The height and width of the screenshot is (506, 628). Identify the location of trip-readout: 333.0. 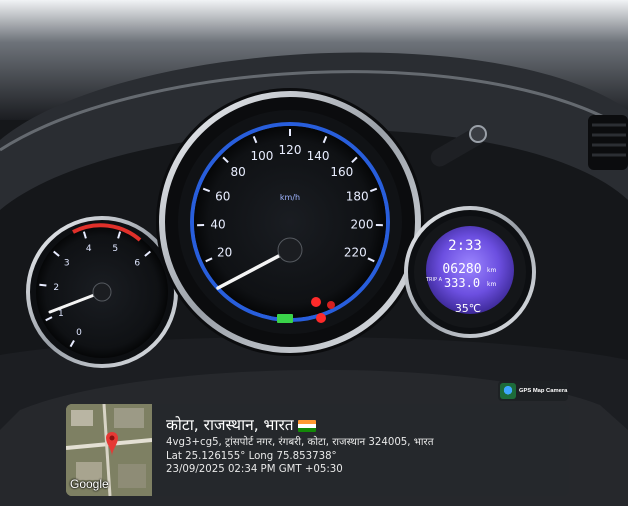
(462, 283).